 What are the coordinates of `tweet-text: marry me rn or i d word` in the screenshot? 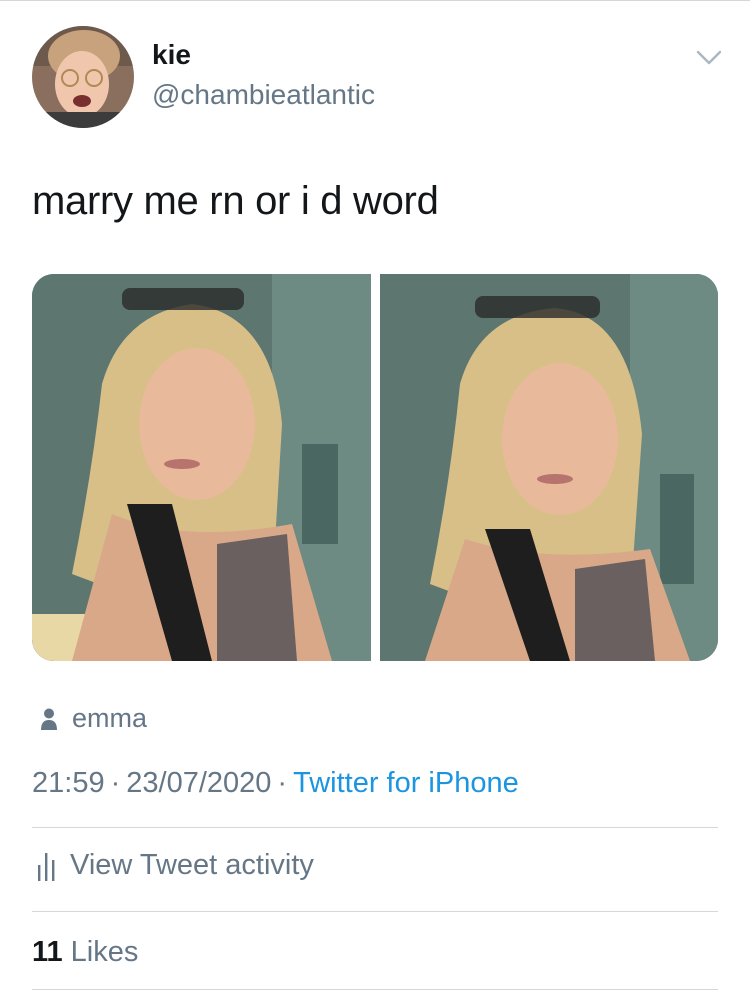 It's located at (235, 201).